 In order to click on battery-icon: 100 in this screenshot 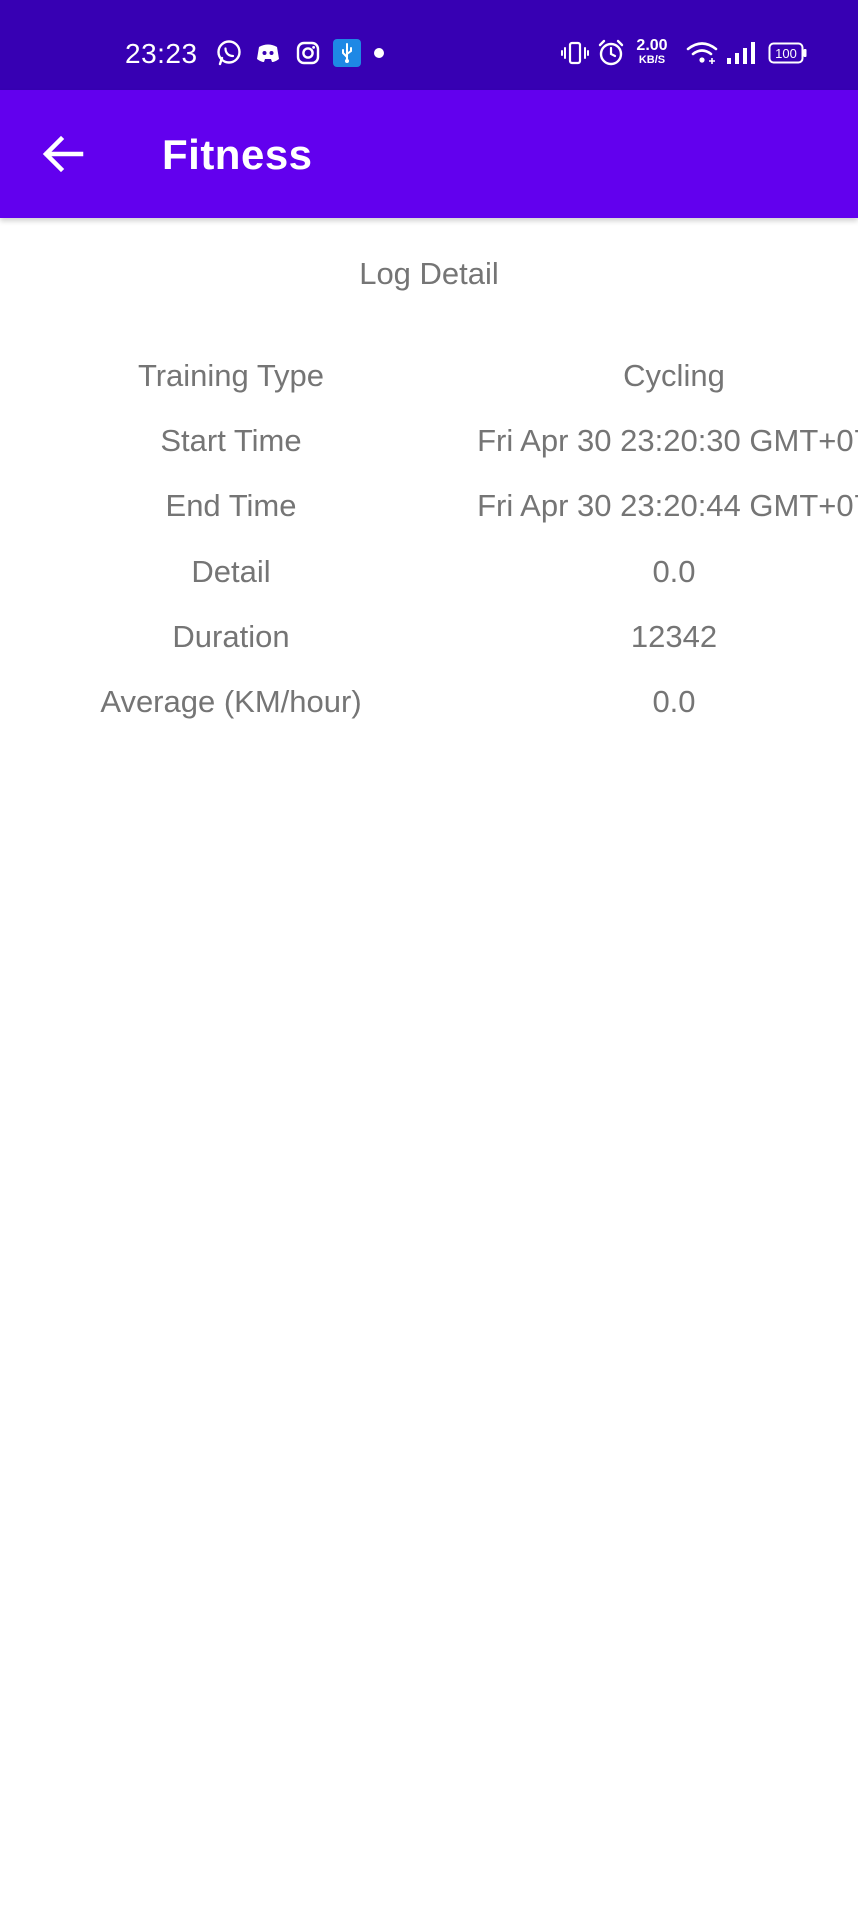, I will do `click(788, 53)`.